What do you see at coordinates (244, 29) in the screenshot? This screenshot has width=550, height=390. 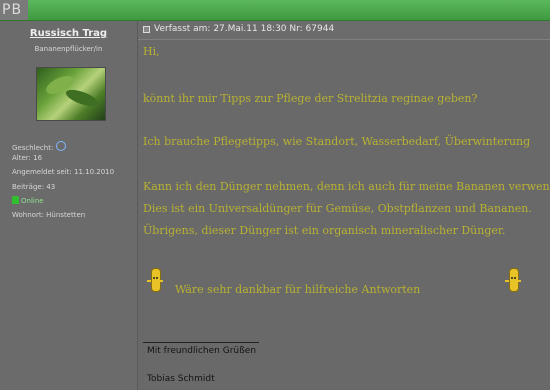 I see `post-meta: Verfasst am: 27.Mai.11 18:30 Nr: 67944` at bounding box center [244, 29].